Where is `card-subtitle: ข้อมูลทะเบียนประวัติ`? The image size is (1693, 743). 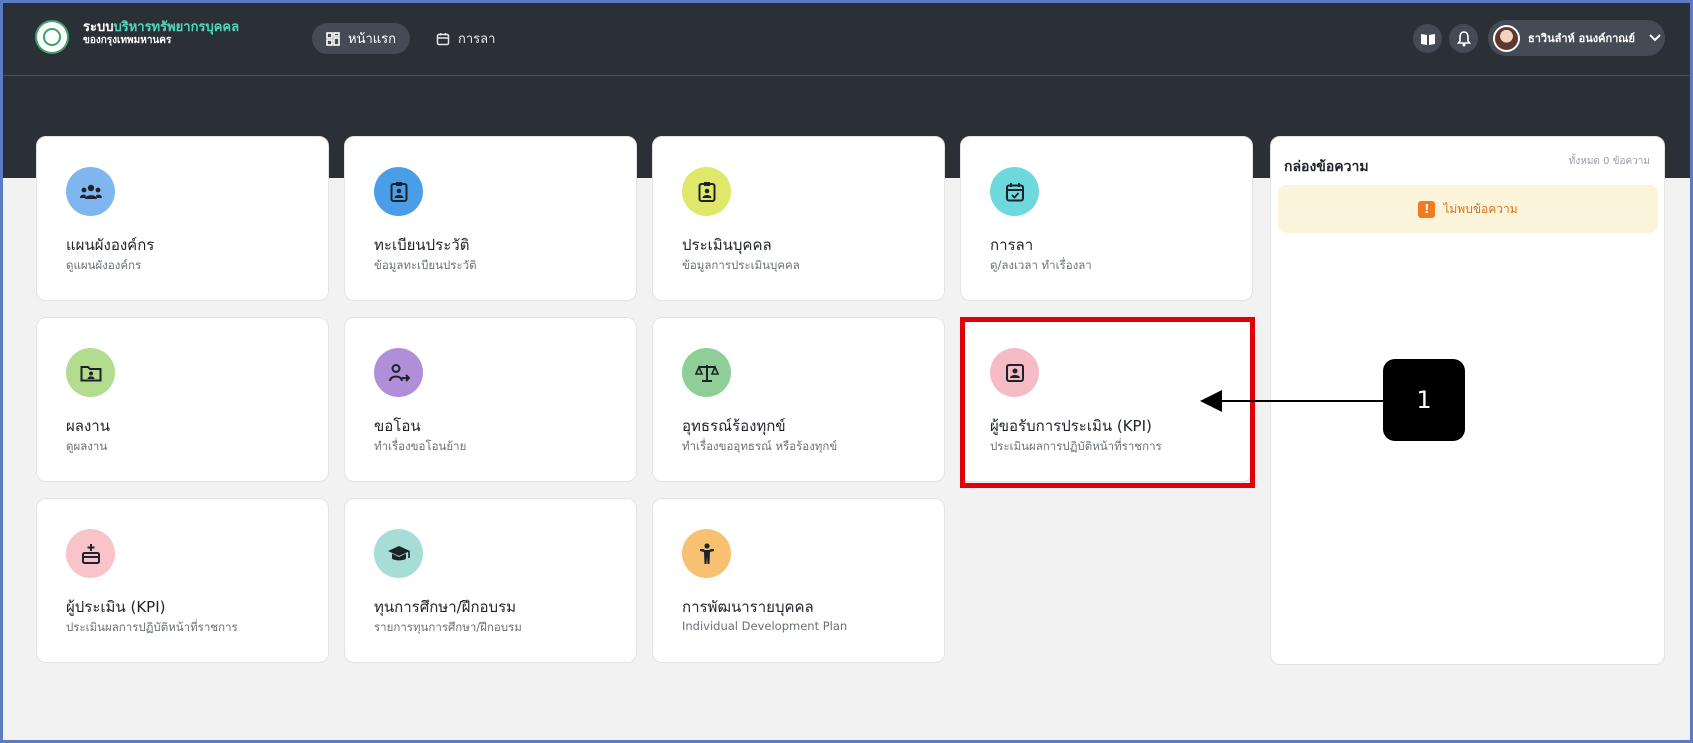 card-subtitle: ข้อมูลทะเบียนประวัติ is located at coordinates (425, 265).